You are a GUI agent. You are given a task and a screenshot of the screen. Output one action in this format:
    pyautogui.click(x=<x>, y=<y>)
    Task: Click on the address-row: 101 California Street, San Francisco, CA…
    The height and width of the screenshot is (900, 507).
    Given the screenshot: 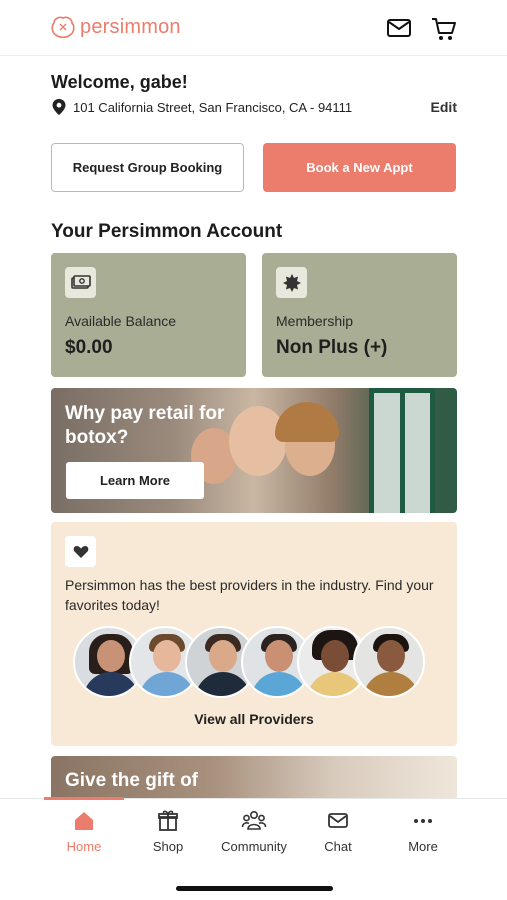 What is the action you would take?
    pyautogui.click(x=254, y=107)
    